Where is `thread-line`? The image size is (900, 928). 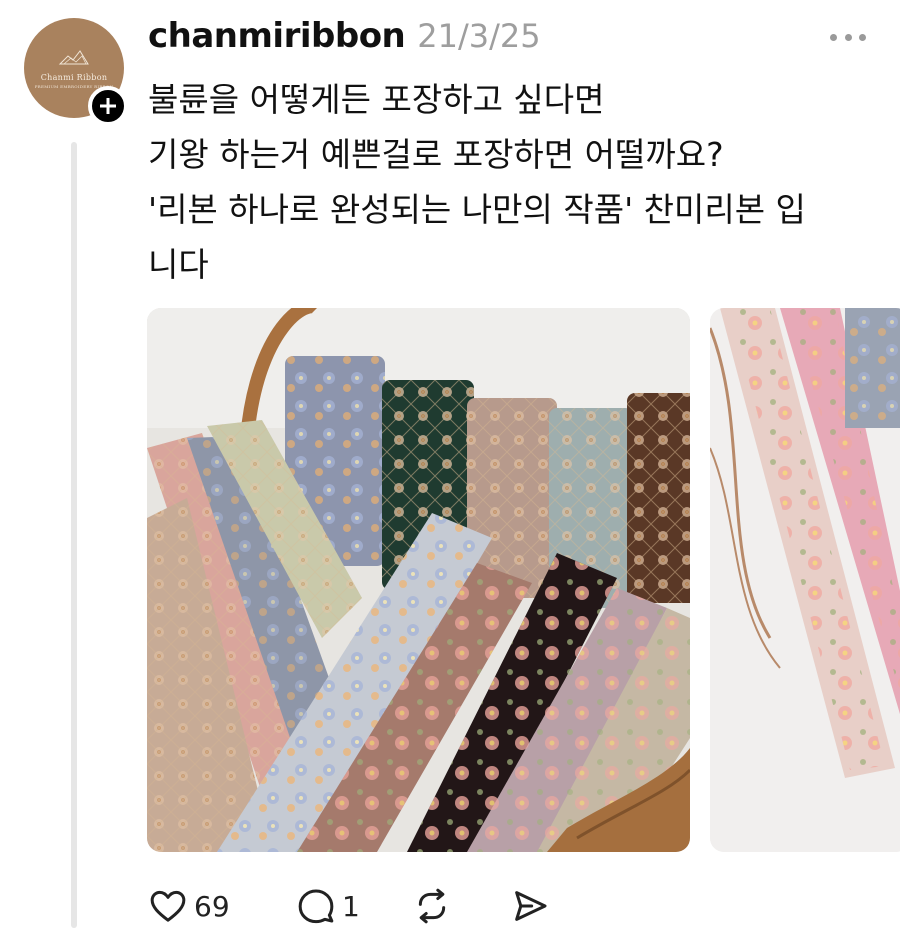 thread-line is located at coordinates (74, 535).